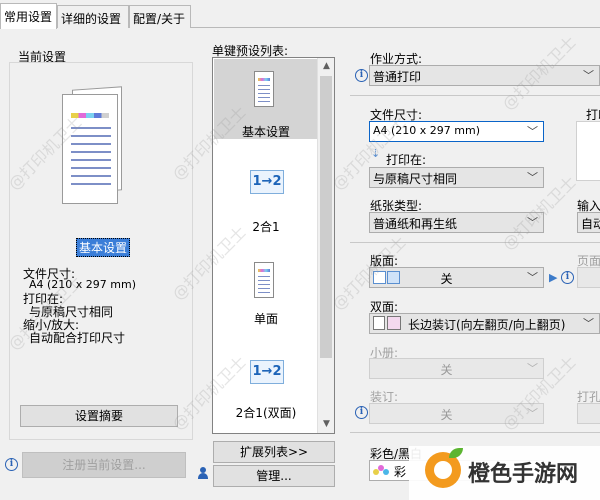 This screenshot has height=500, width=600. What do you see at coordinates (456, 177) in the screenshot?
I see `print-on-select: 与原稿尺寸相同 ﹀` at bounding box center [456, 177].